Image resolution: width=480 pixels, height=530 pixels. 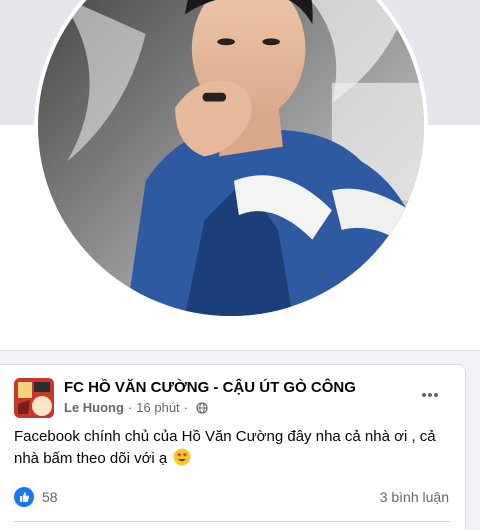 What do you see at coordinates (414, 497) in the screenshot?
I see `comment-count-link: 3 bình luận` at bounding box center [414, 497].